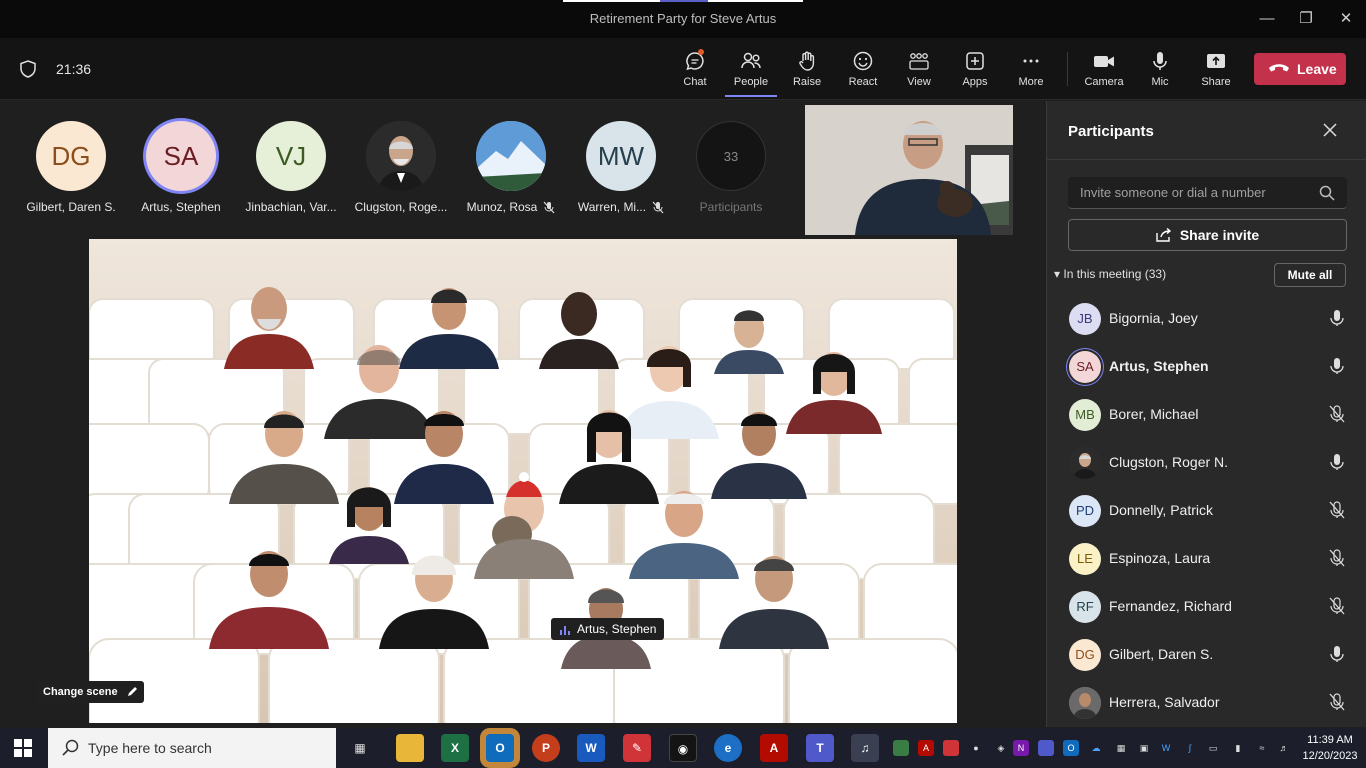  Describe the element at coordinates (1031, 72) in the screenshot. I see `more-button: More` at that location.